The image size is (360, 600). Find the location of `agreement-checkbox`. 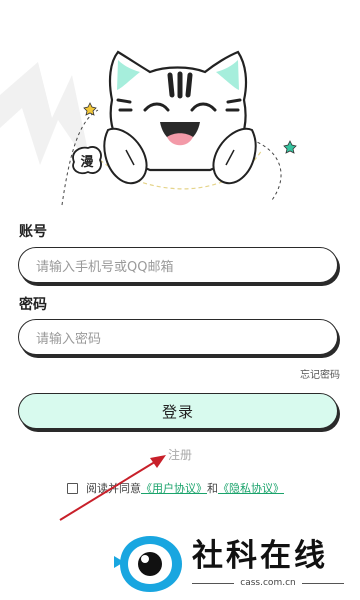

agreement-checkbox is located at coordinates (72, 488).